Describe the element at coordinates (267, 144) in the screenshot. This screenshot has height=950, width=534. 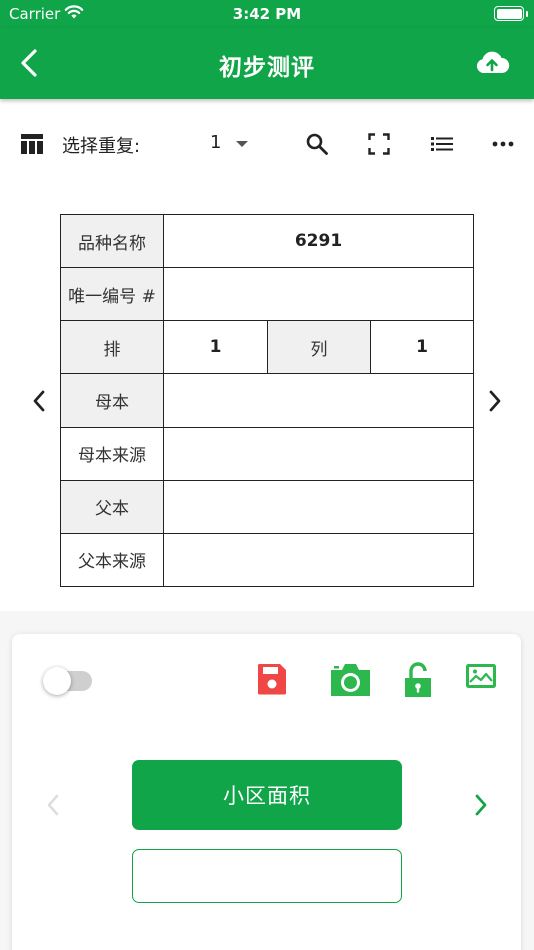
I see `toolbar: 选择重复: 1` at that location.